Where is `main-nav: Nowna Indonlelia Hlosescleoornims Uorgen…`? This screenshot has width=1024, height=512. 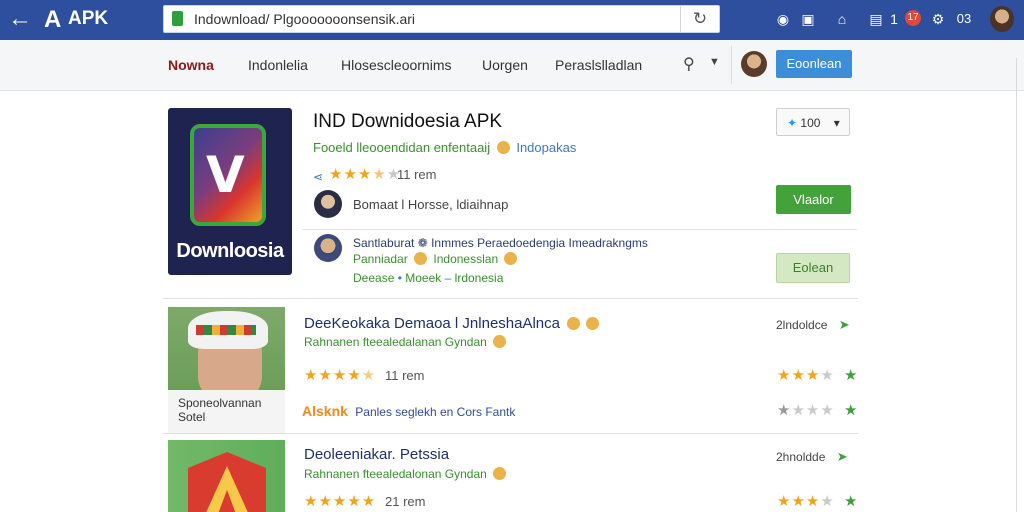
main-nav: Nowna Indonlelia Hlosescleoornims Uorgen… is located at coordinates (512, 65).